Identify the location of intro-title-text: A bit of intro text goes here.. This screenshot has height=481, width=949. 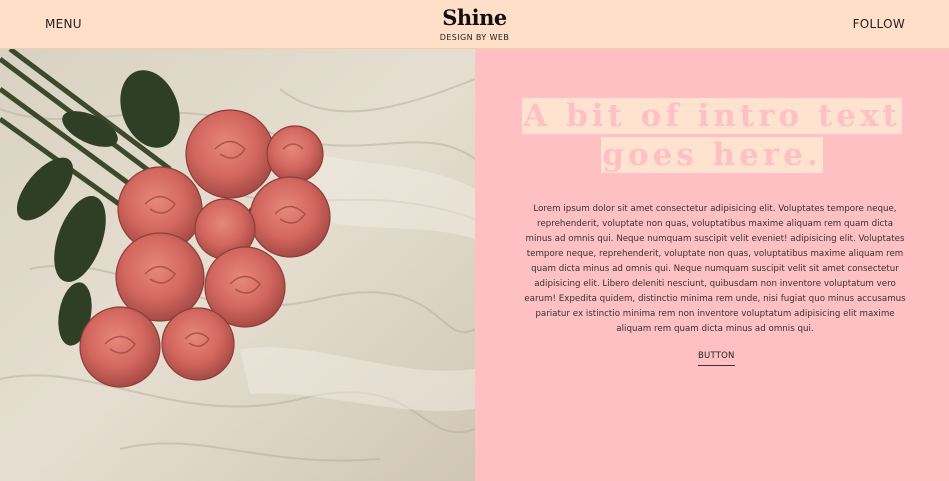
(712, 135).